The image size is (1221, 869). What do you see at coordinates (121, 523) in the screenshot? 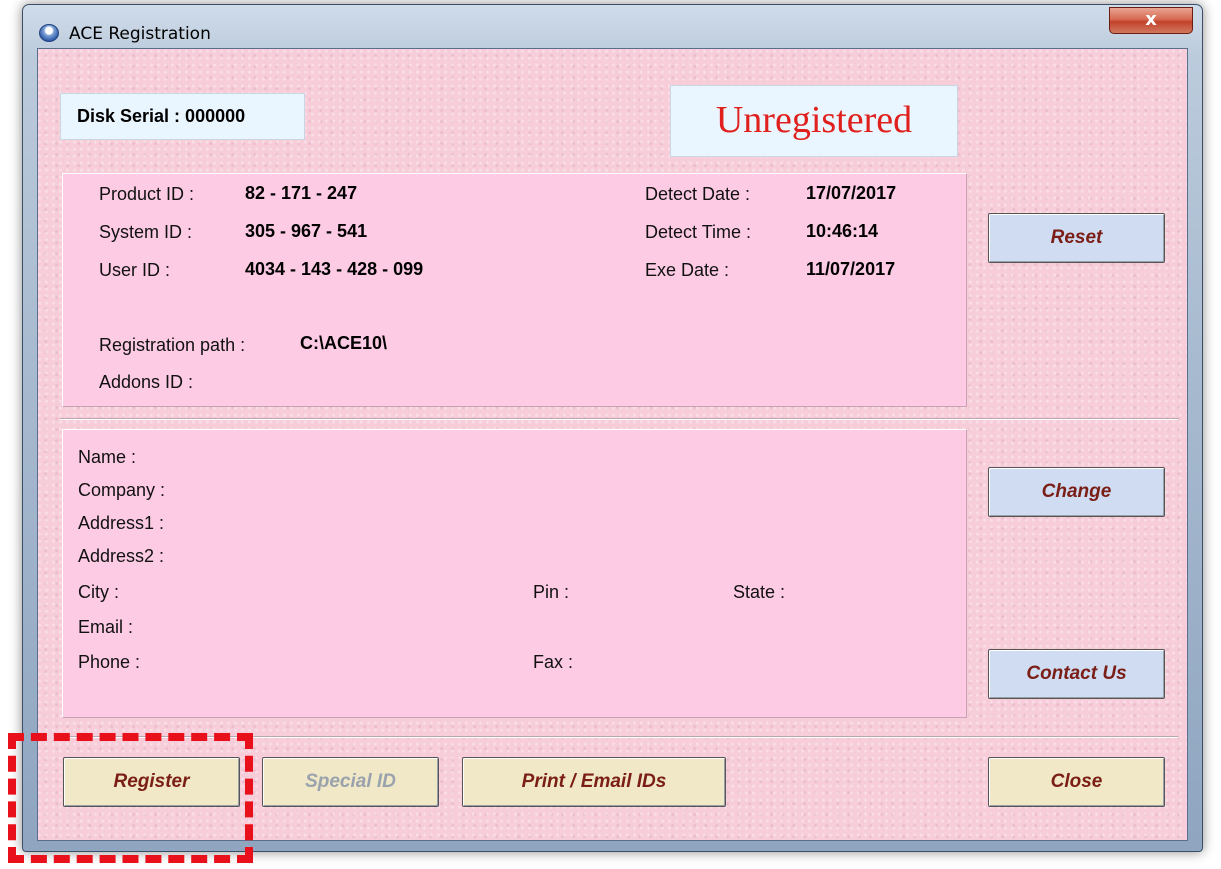
I see `address1-label: Address1 :` at bounding box center [121, 523].